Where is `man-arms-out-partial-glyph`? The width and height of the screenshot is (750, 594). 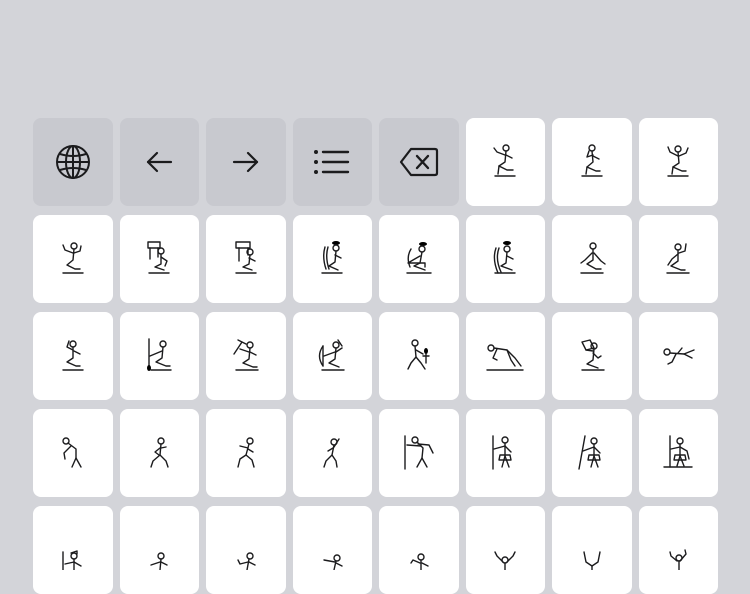
man-arms-out-partial-glyph is located at coordinates (419, 561).